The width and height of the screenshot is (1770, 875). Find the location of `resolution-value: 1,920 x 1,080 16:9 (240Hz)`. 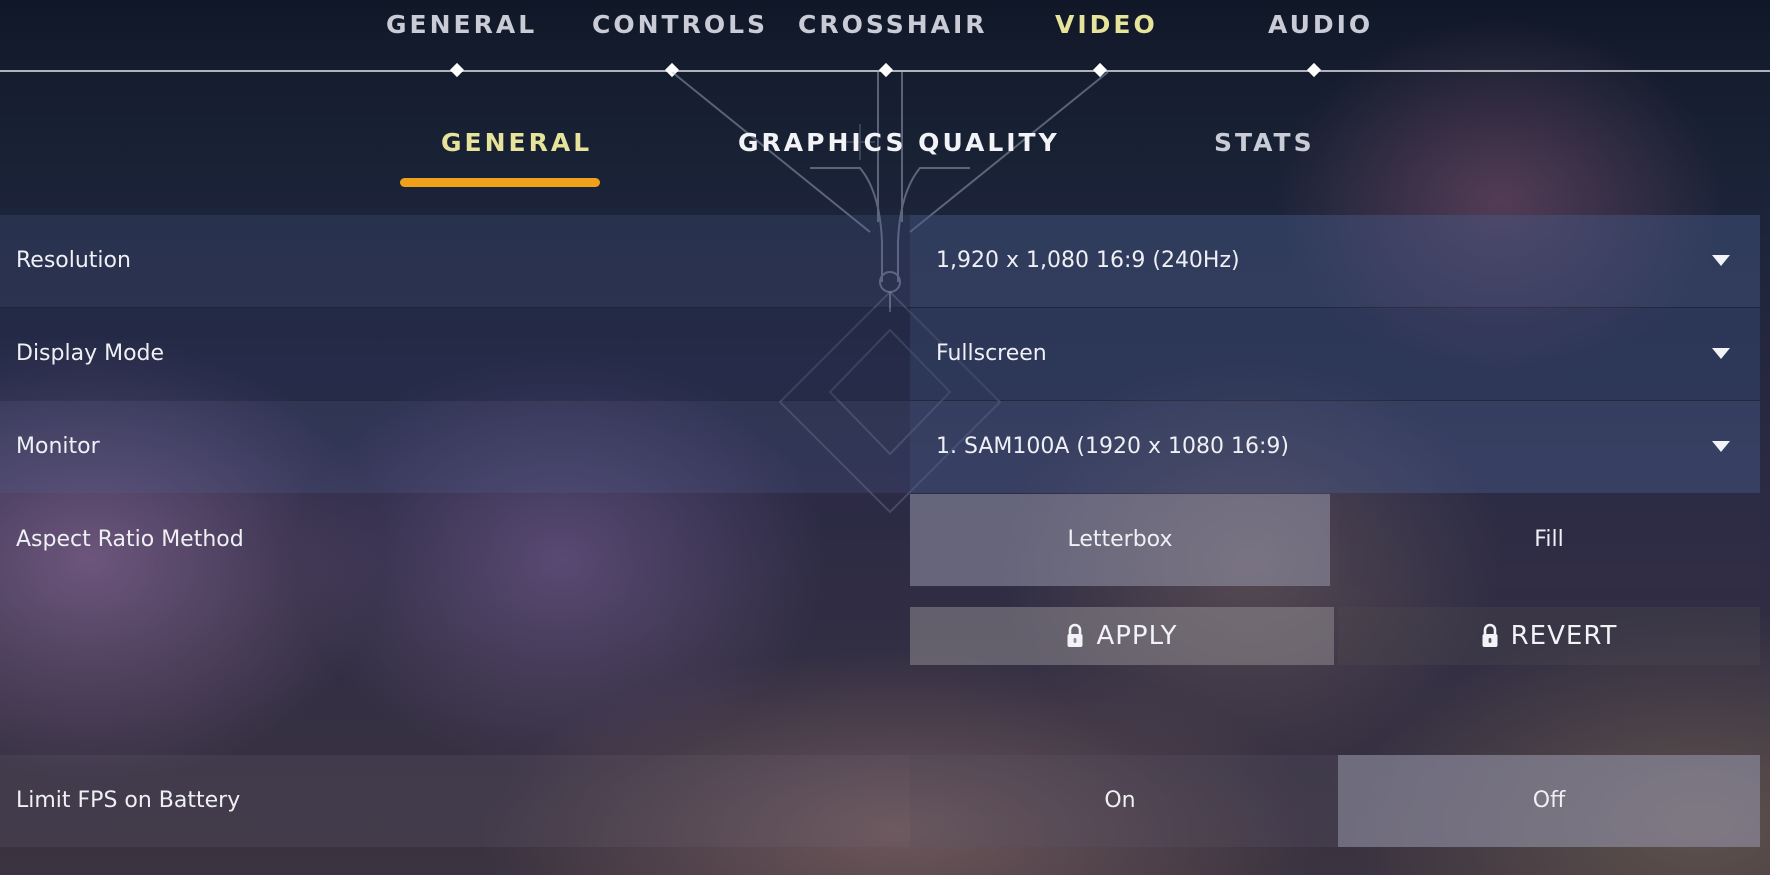

resolution-value: 1,920 x 1,080 16:9 (240Hz) is located at coordinates (1088, 260).